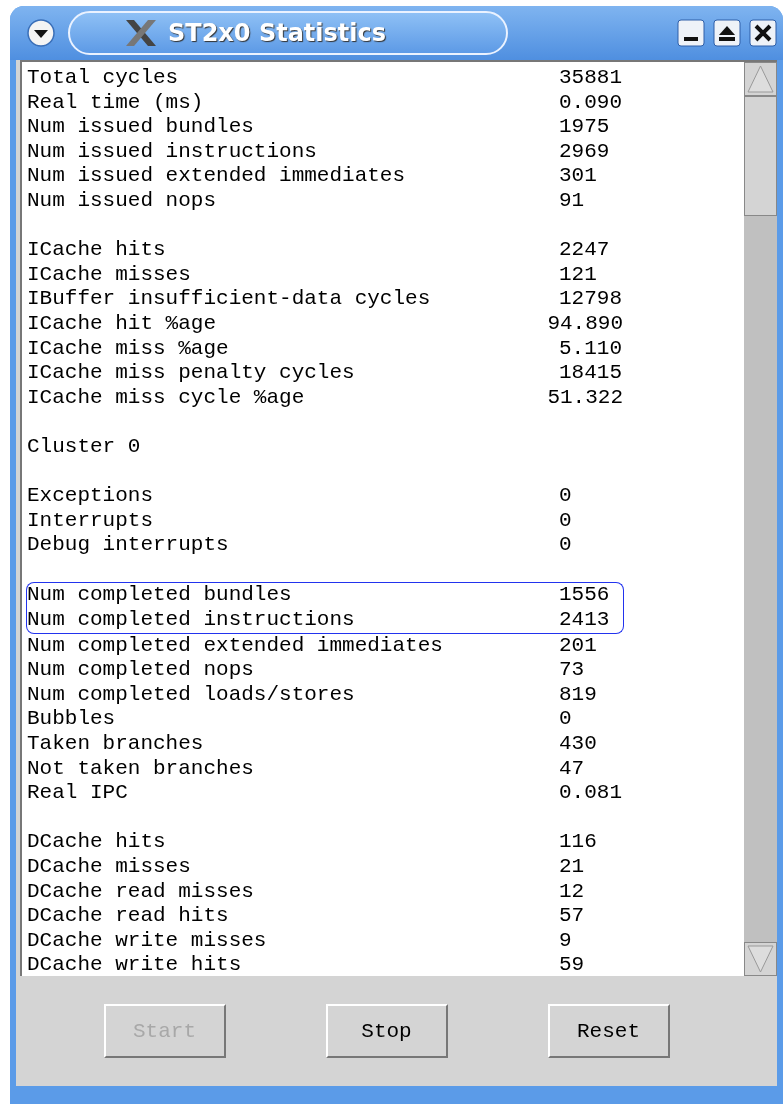 The height and width of the screenshot is (1104, 783). I want to click on stat-value: 5.110, so click(590, 349).